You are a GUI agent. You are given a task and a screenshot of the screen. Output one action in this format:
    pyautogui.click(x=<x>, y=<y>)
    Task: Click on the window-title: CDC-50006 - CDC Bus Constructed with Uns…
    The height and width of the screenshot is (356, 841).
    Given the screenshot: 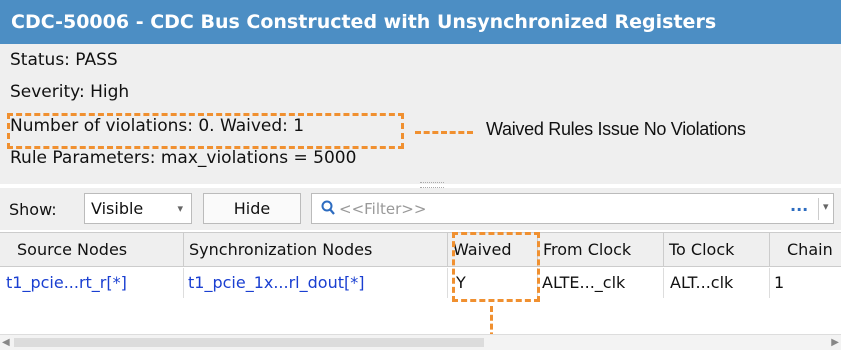 What is the action you would take?
    pyautogui.click(x=420, y=22)
    